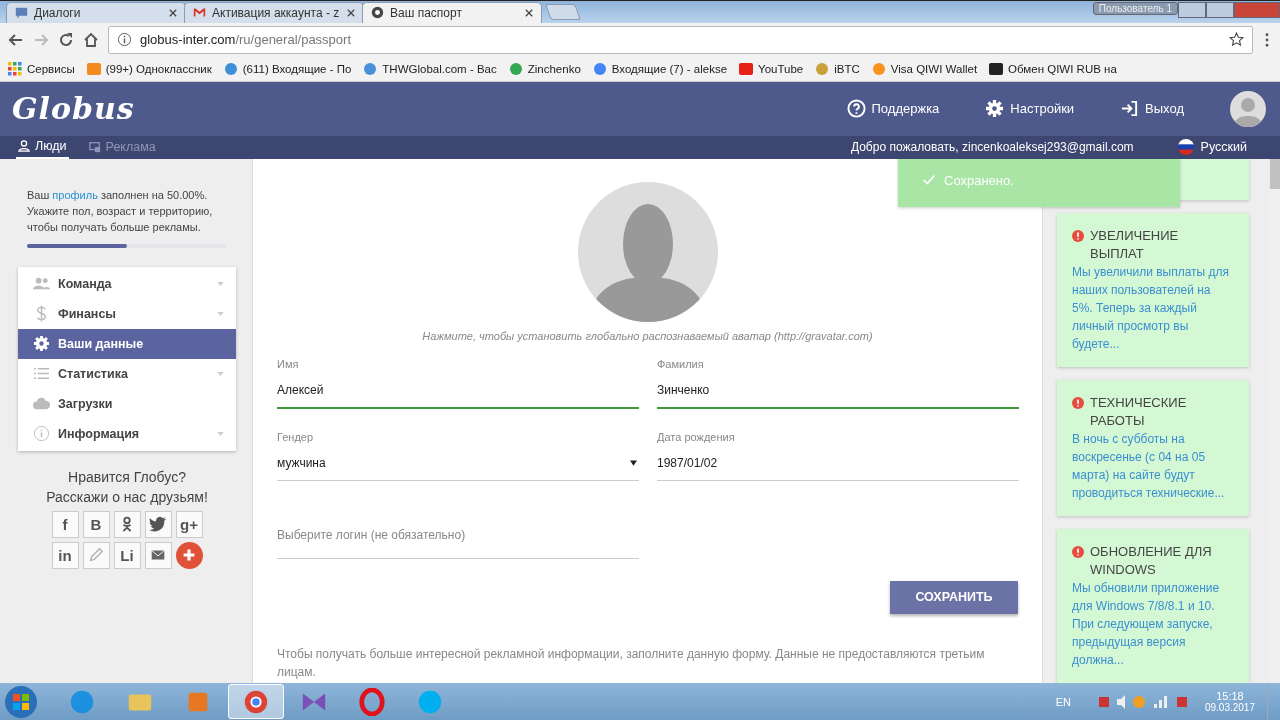 This screenshot has width=1280, height=720. I want to click on apps-grid-icon, so click(15, 68).